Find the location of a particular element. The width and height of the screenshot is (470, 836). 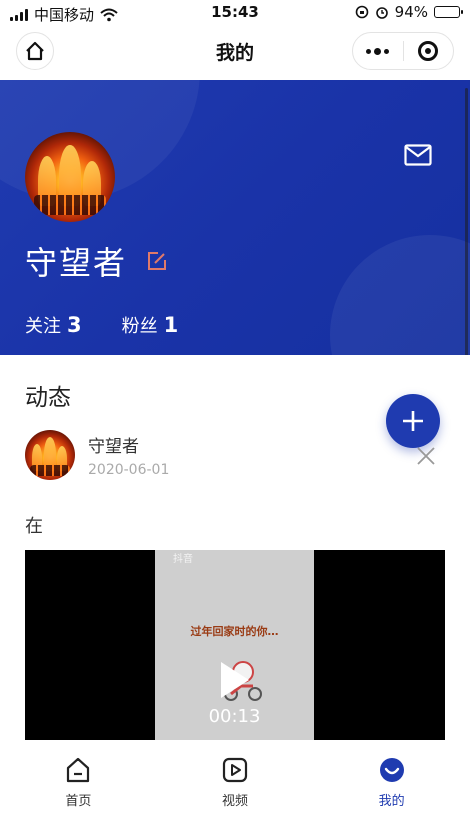

close-miniprogram-button is located at coordinates (428, 51).